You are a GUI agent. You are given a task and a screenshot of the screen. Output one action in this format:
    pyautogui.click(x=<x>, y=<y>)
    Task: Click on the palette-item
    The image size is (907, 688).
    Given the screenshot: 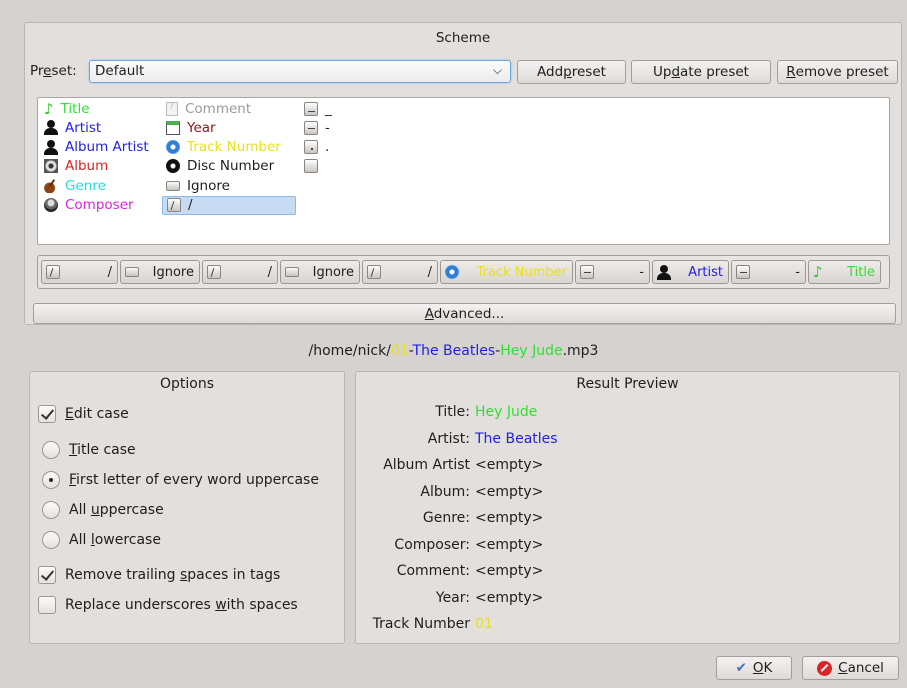 What is the action you would take?
    pyautogui.click(x=314, y=166)
    